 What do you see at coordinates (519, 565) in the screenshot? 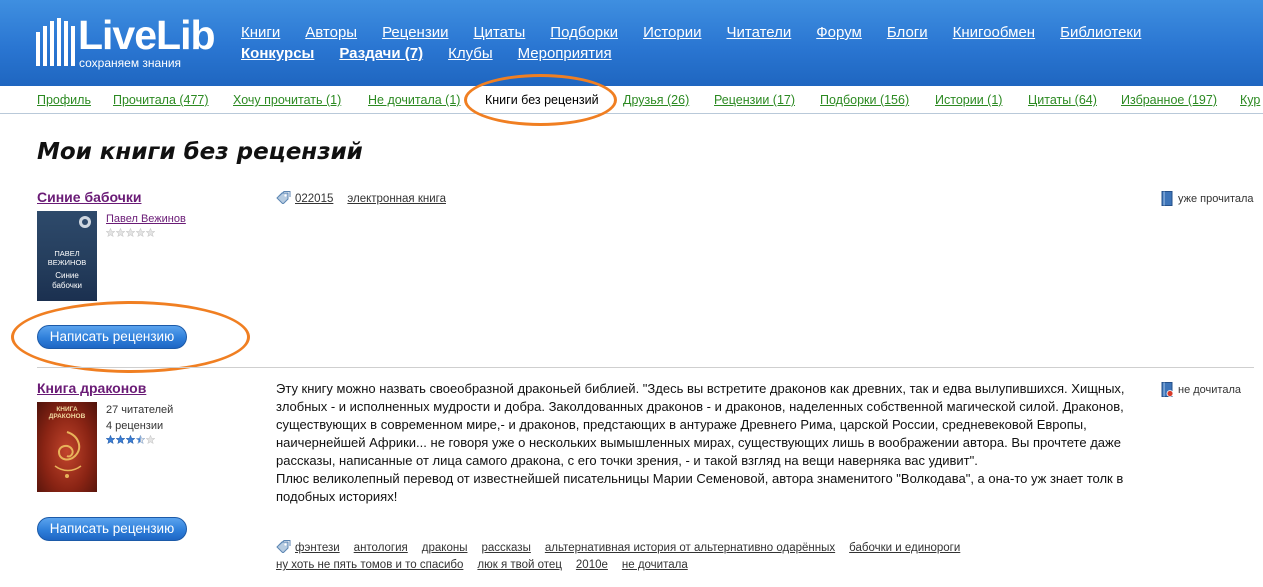
I see `tag-link: люк я твой отец` at bounding box center [519, 565].